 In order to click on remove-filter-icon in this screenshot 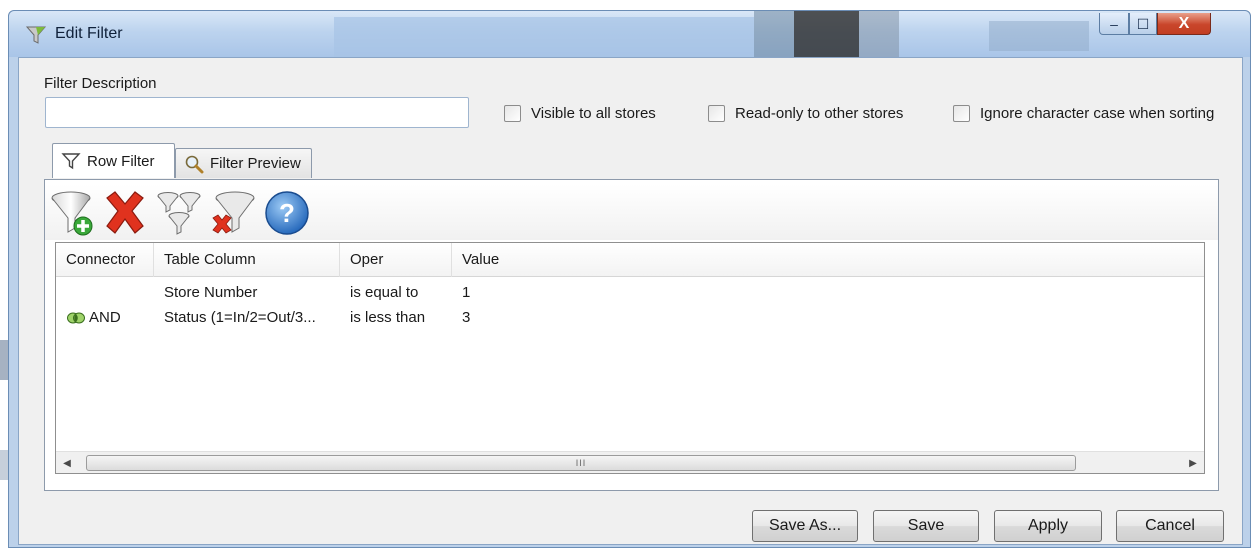, I will do `click(233, 212)`.